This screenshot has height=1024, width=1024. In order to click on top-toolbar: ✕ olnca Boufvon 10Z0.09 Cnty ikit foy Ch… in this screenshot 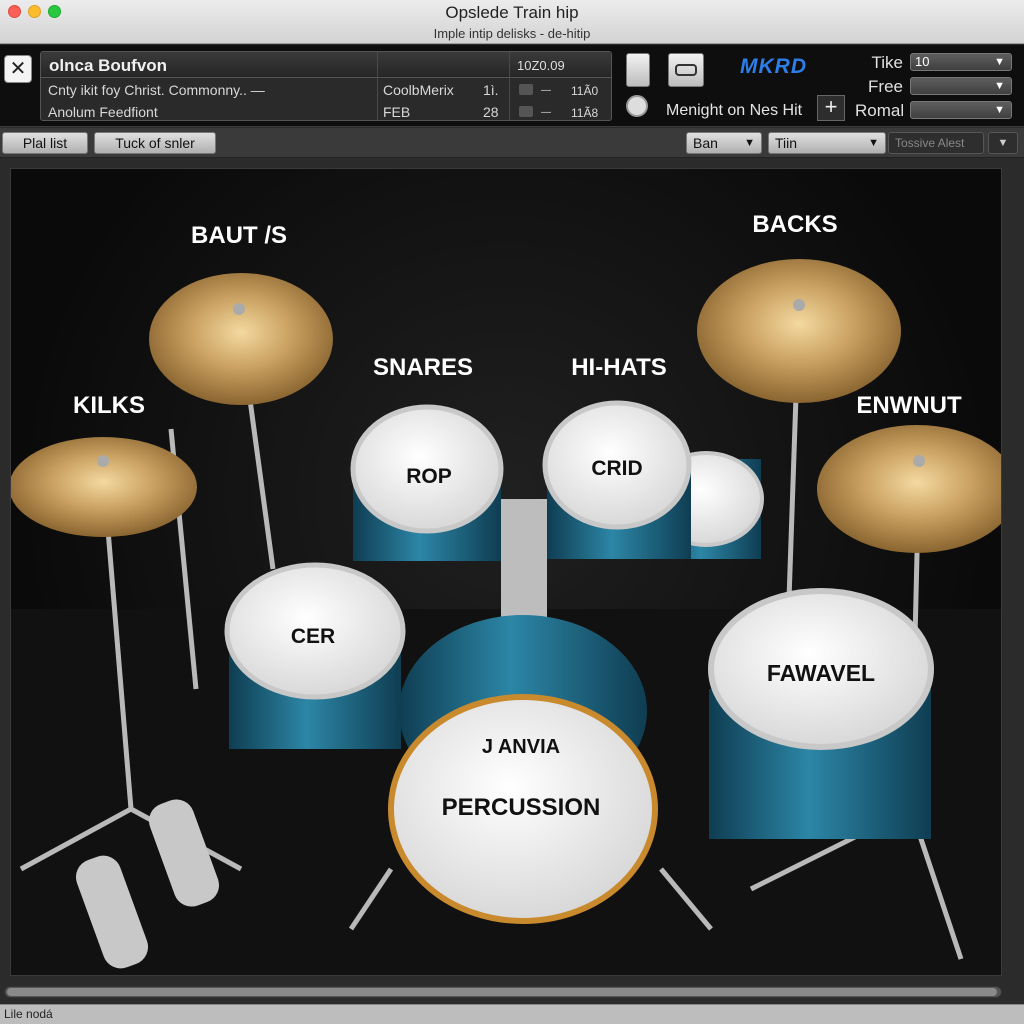, I will do `click(512, 86)`.